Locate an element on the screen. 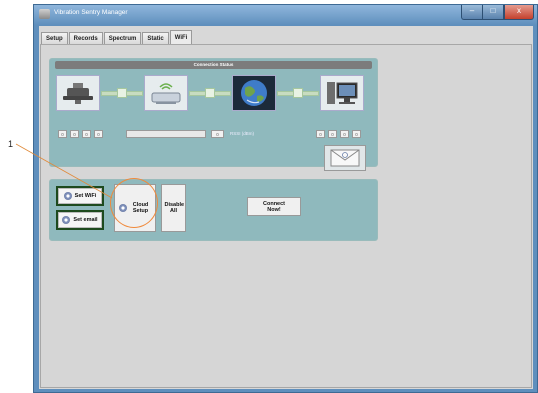  app-icon is located at coordinates (44, 14).